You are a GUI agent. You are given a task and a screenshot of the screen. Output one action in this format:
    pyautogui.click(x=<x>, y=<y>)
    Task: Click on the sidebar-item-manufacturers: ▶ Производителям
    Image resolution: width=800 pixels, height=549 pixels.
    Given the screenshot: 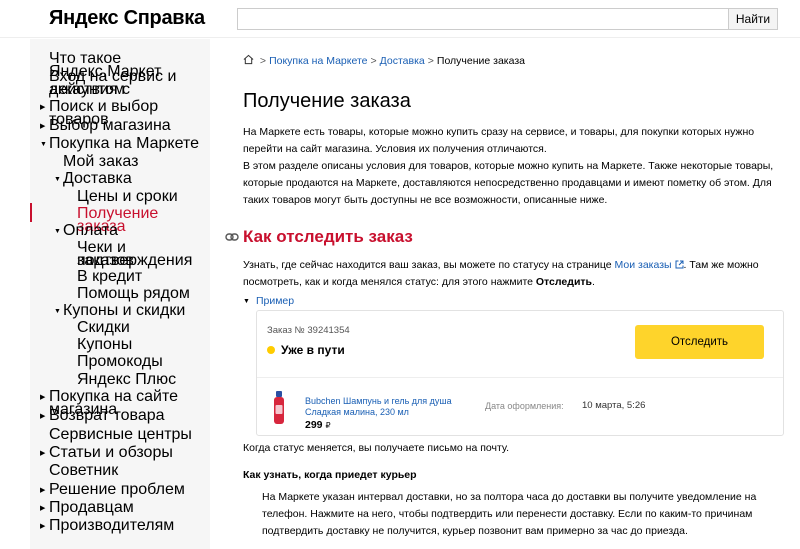 What is the action you would take?
    pyautogui.click(x=124, y=526)
    